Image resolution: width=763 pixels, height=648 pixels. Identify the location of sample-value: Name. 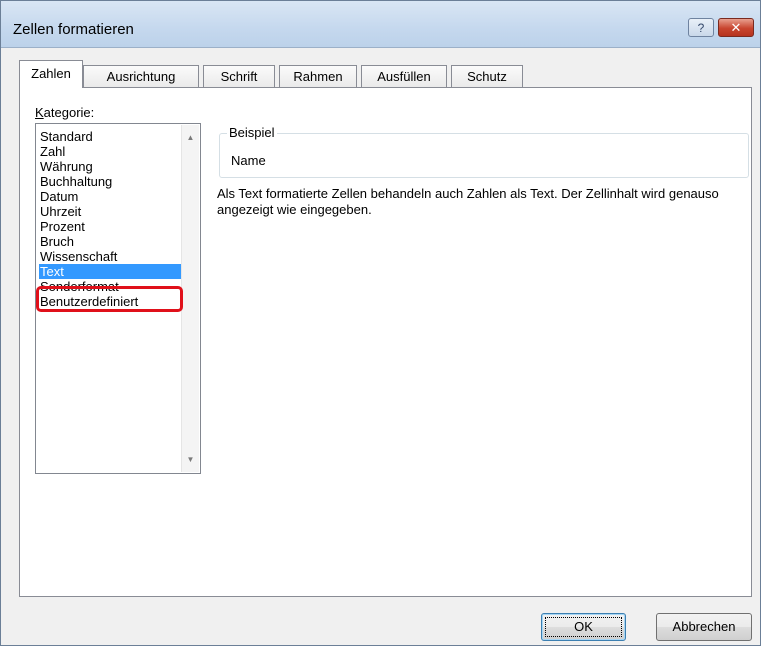
(248, 160).